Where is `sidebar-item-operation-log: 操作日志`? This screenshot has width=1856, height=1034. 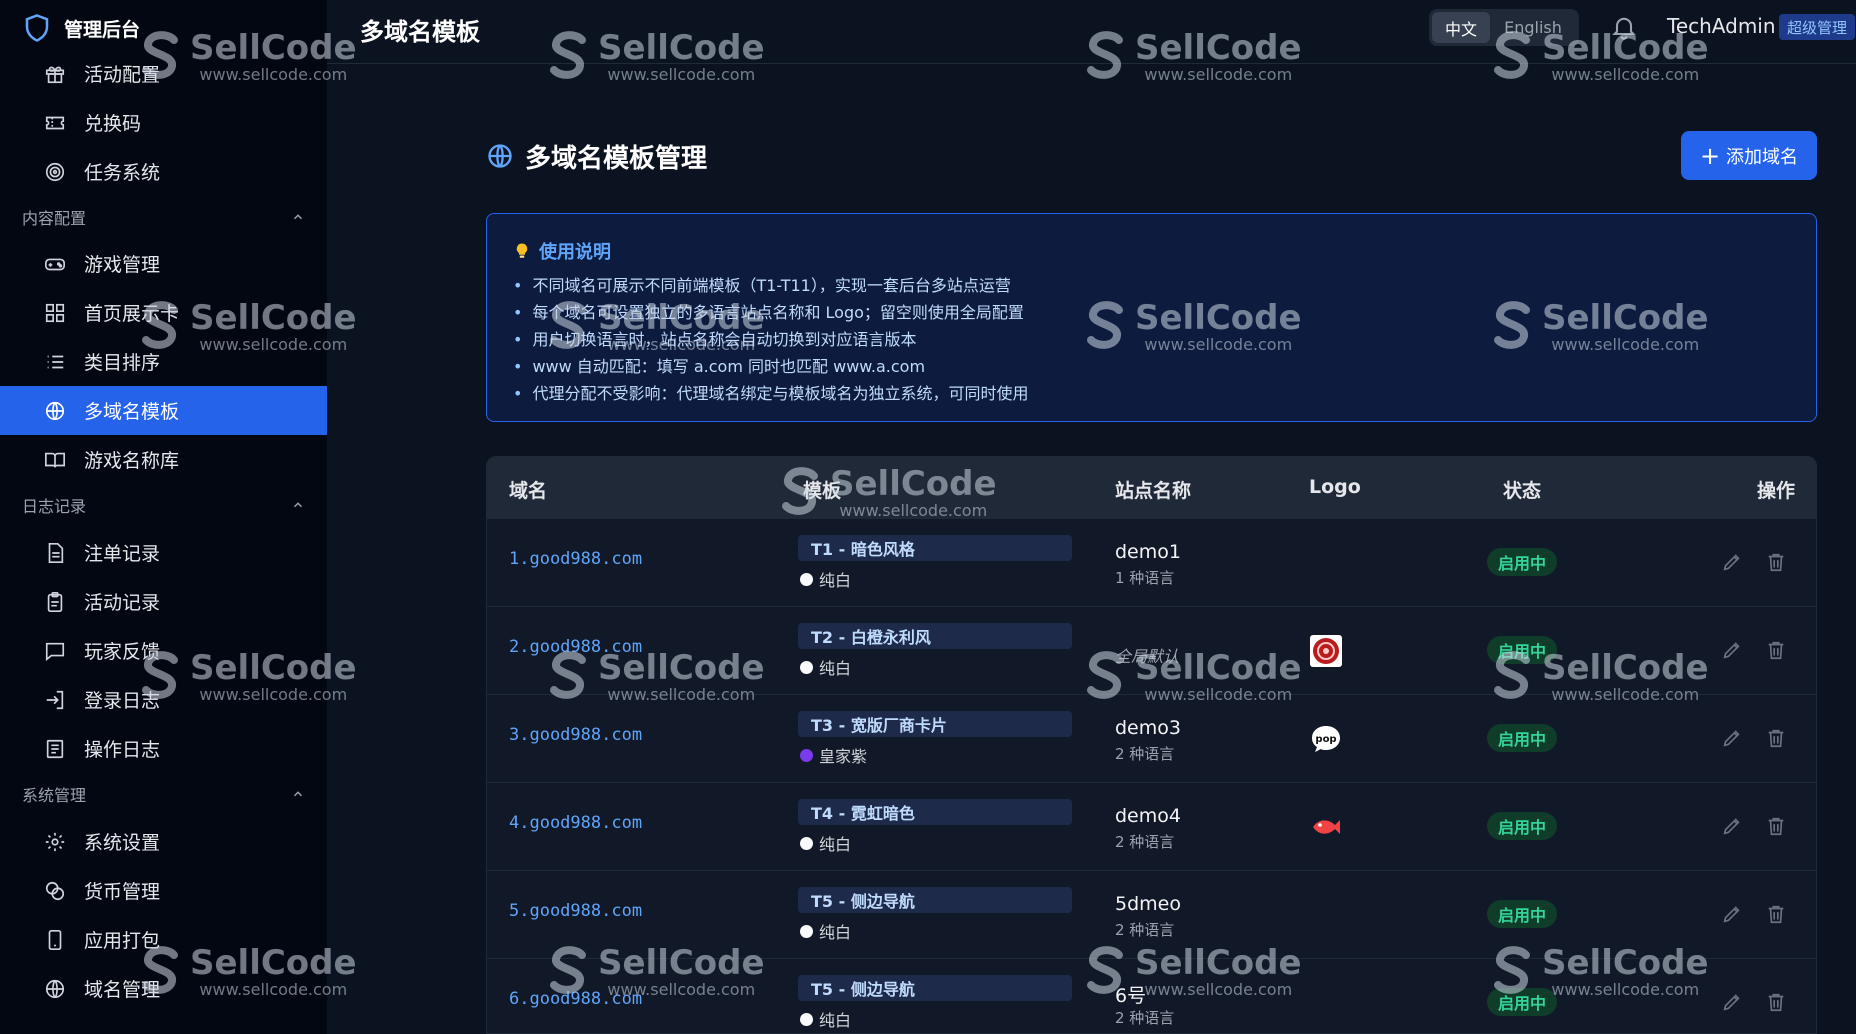
sidebar-item-operation-log: 操作日志 is located at coordinates (163, 748).